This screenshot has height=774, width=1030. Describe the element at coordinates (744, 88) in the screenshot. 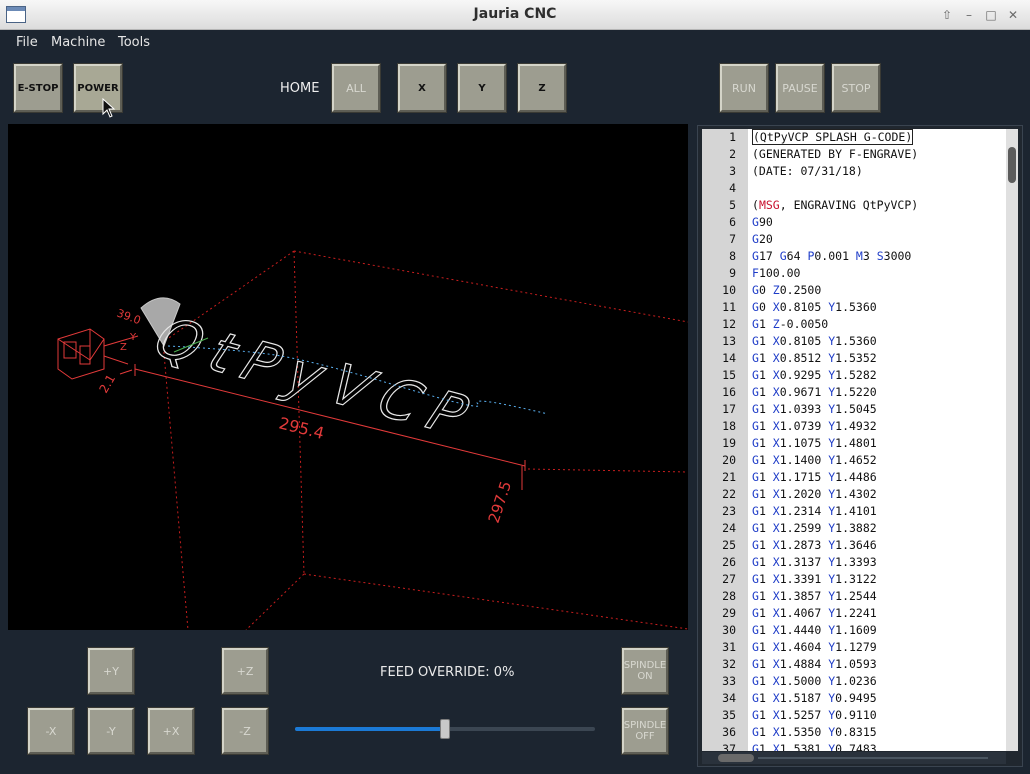

I see `run-button: RUN` at that location.